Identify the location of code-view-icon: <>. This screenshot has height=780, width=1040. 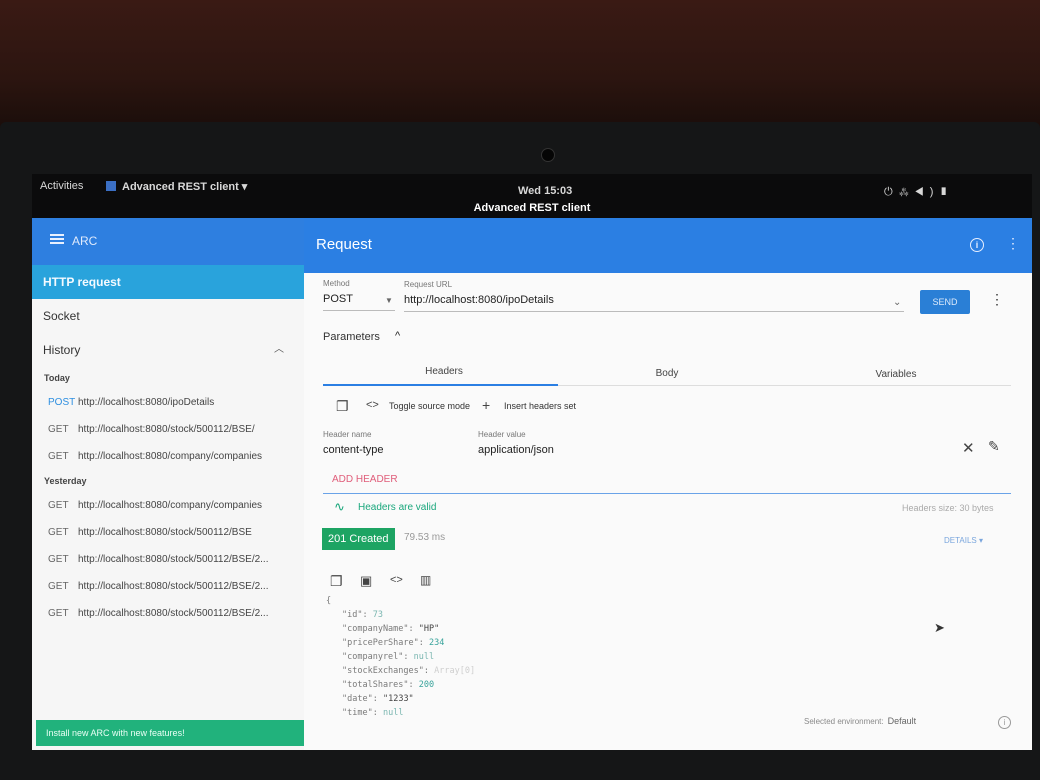
(396, 580).